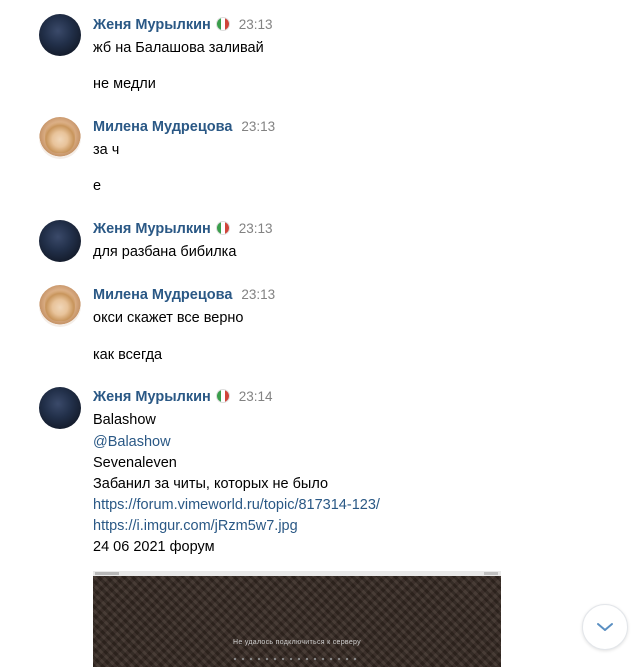 The width and height of the screenshot is (639, 667). What do you see at coordinates (124, 420) in the screenshot?
I see `message-text: Balashow` at bounding box center [124, 420].